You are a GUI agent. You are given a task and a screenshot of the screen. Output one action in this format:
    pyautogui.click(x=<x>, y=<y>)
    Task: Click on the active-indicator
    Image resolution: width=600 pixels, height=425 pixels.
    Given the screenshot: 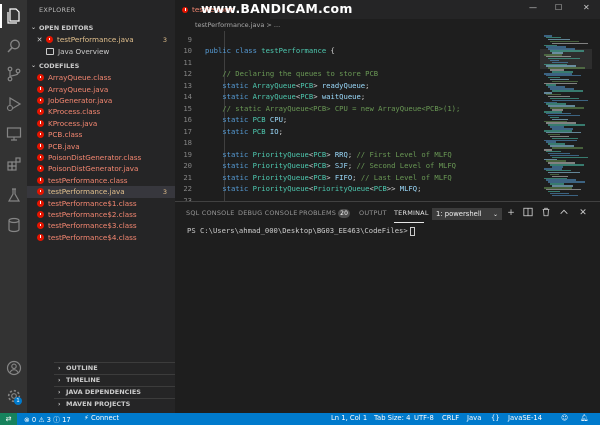 What is the action you would take?
    pyautogui.click(x=1, y=16)
    